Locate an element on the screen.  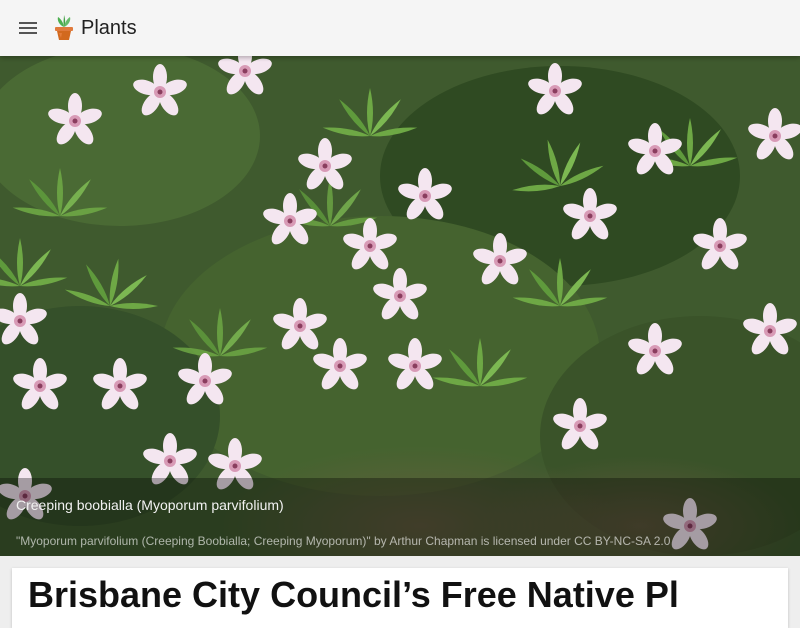
brand-link: Plants is located at coordinates (94, 28).